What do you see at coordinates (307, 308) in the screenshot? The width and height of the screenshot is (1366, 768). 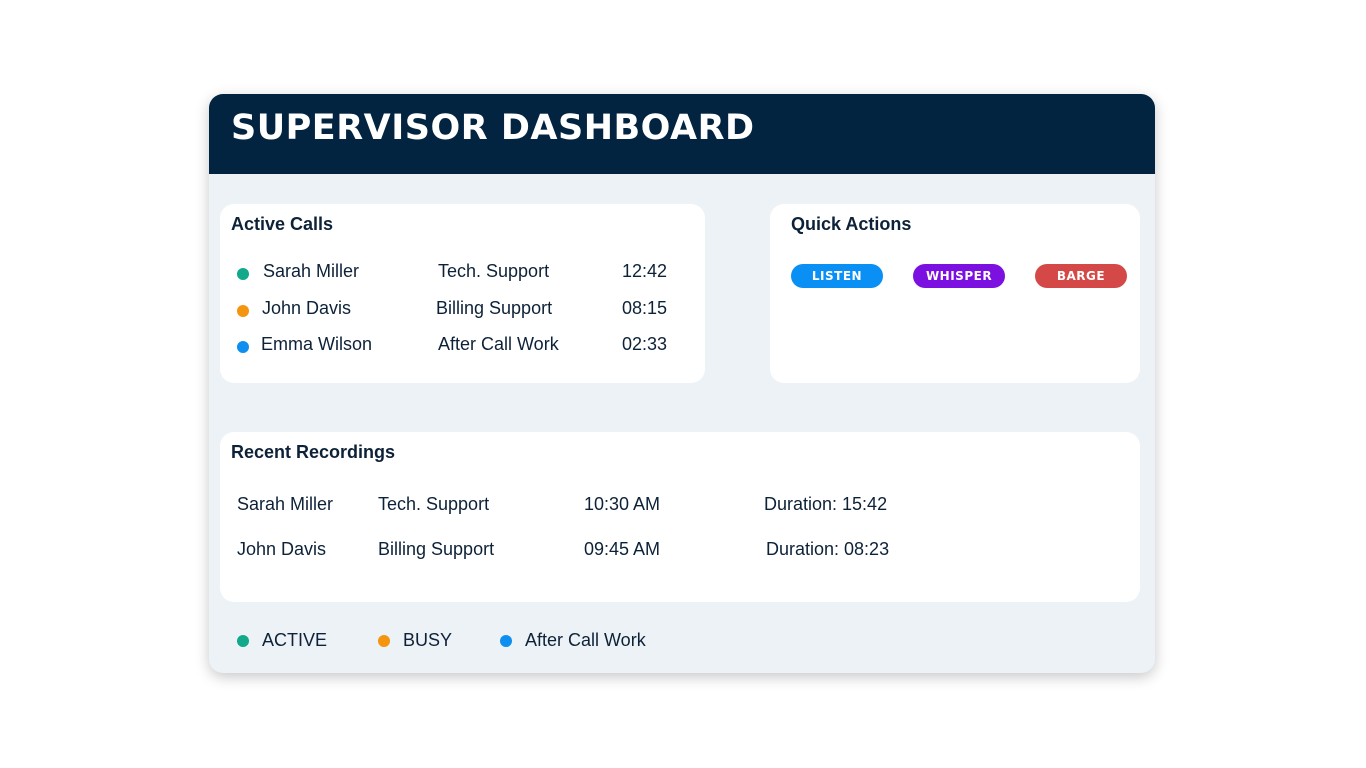 I see `agent-name: John Davis` at bounding box center [307, 308].